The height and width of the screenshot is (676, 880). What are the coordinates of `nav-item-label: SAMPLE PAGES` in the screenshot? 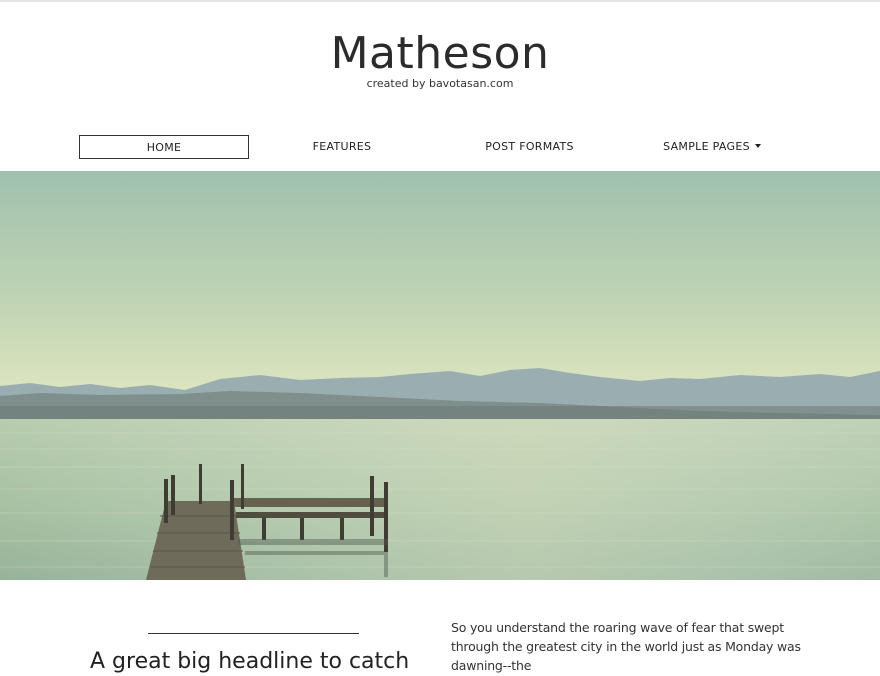 It's located at (706, 146).